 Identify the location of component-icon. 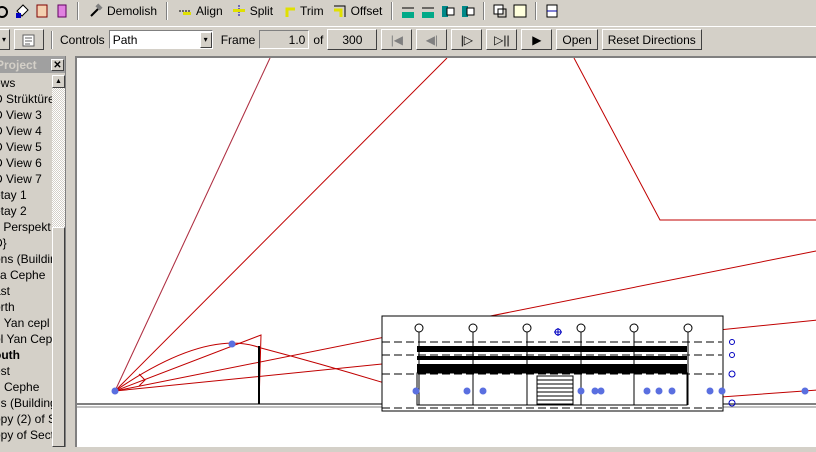
(42, 11).